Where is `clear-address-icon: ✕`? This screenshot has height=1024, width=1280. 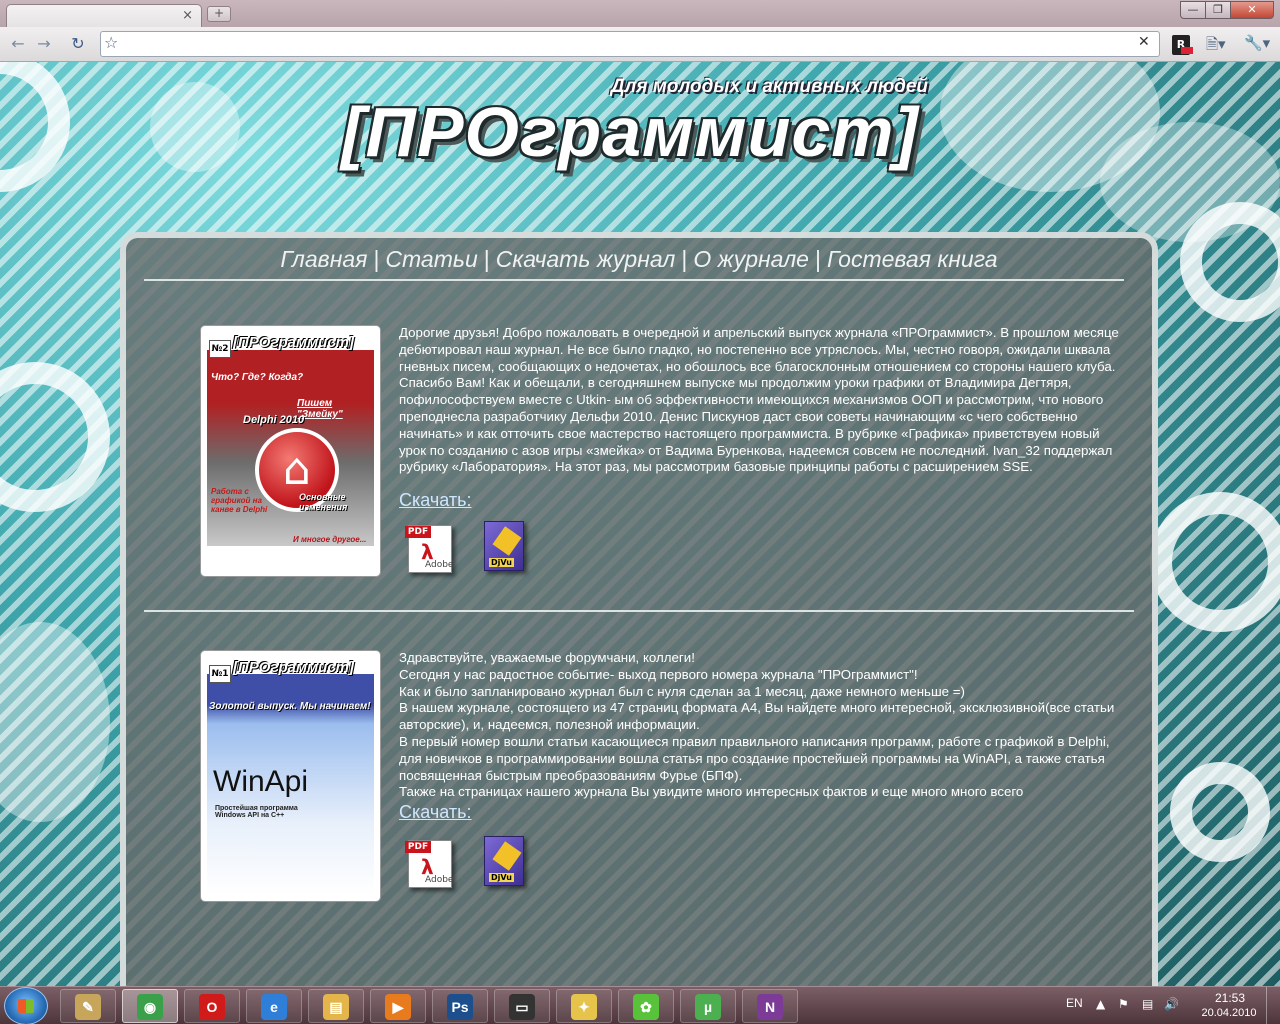 clear-address-icon: ✕ is located at coordinates (1144, 42).